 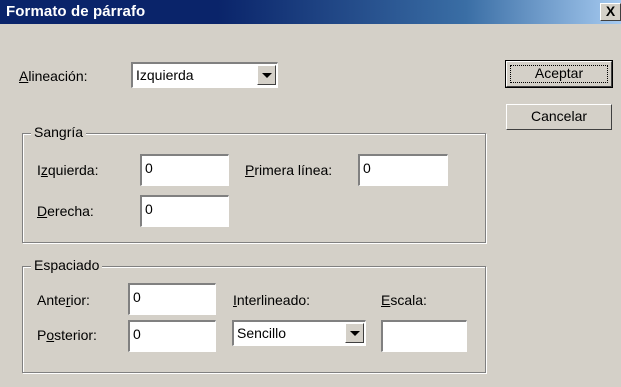 What do you see at coordinates (59, 132) in the screenshot?
I see `sangria-legend: Sangría` at bounding box center [59, 132].